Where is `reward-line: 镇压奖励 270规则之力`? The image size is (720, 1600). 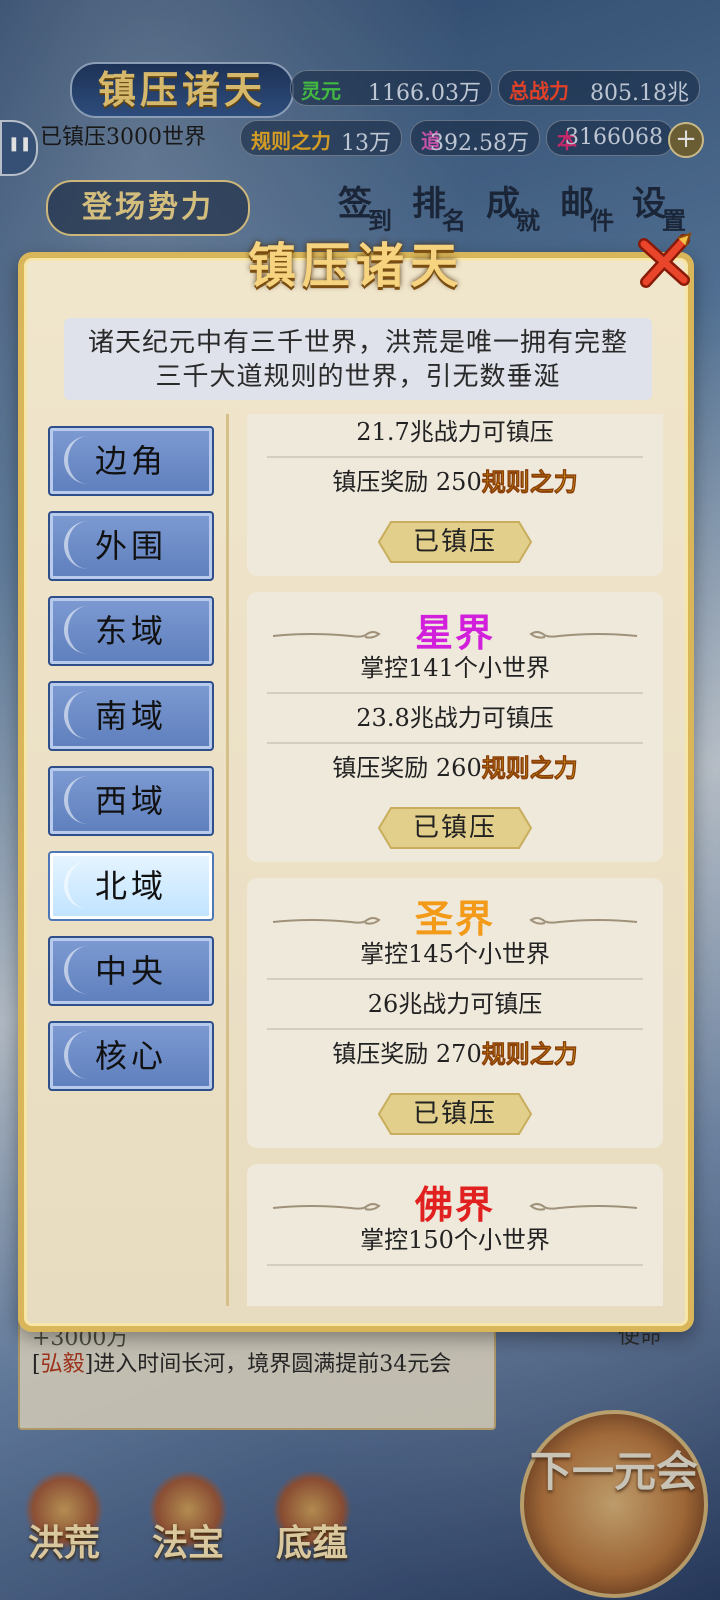 reward-line: 镇压奖励 270规则之力 is located at coordinates (455, 1054).